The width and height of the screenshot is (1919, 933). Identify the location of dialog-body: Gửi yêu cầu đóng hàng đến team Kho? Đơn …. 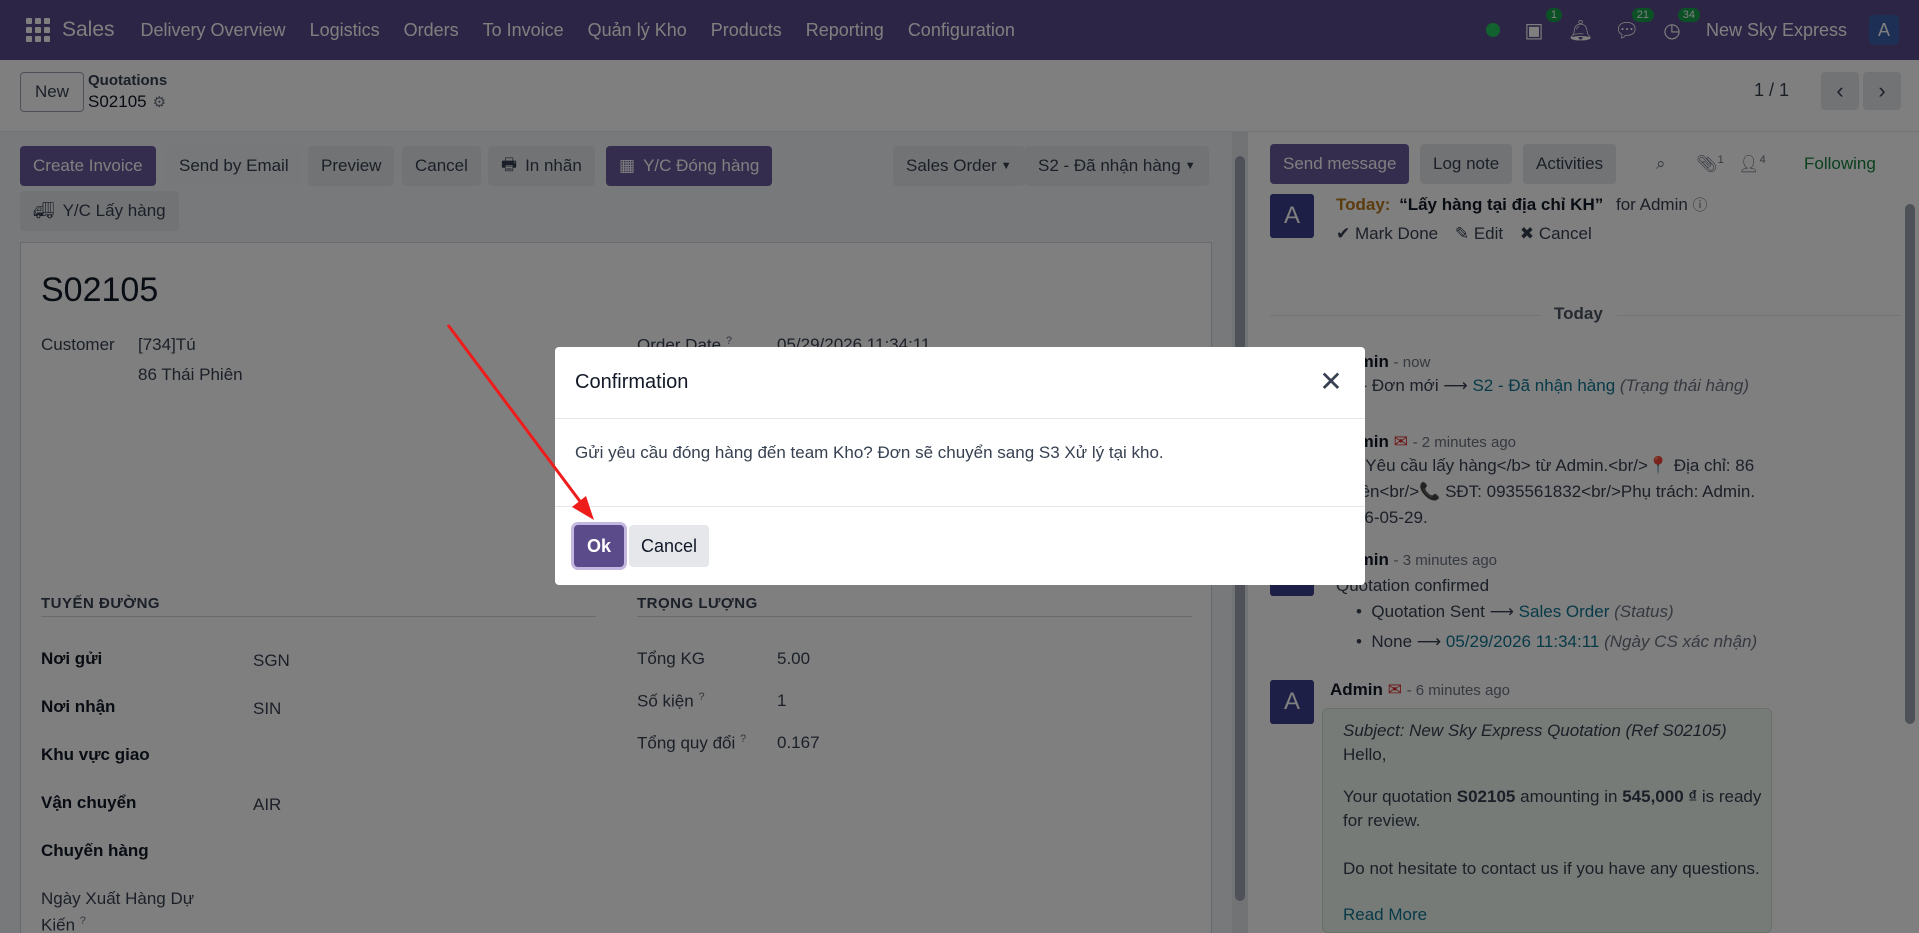
(960, 463).